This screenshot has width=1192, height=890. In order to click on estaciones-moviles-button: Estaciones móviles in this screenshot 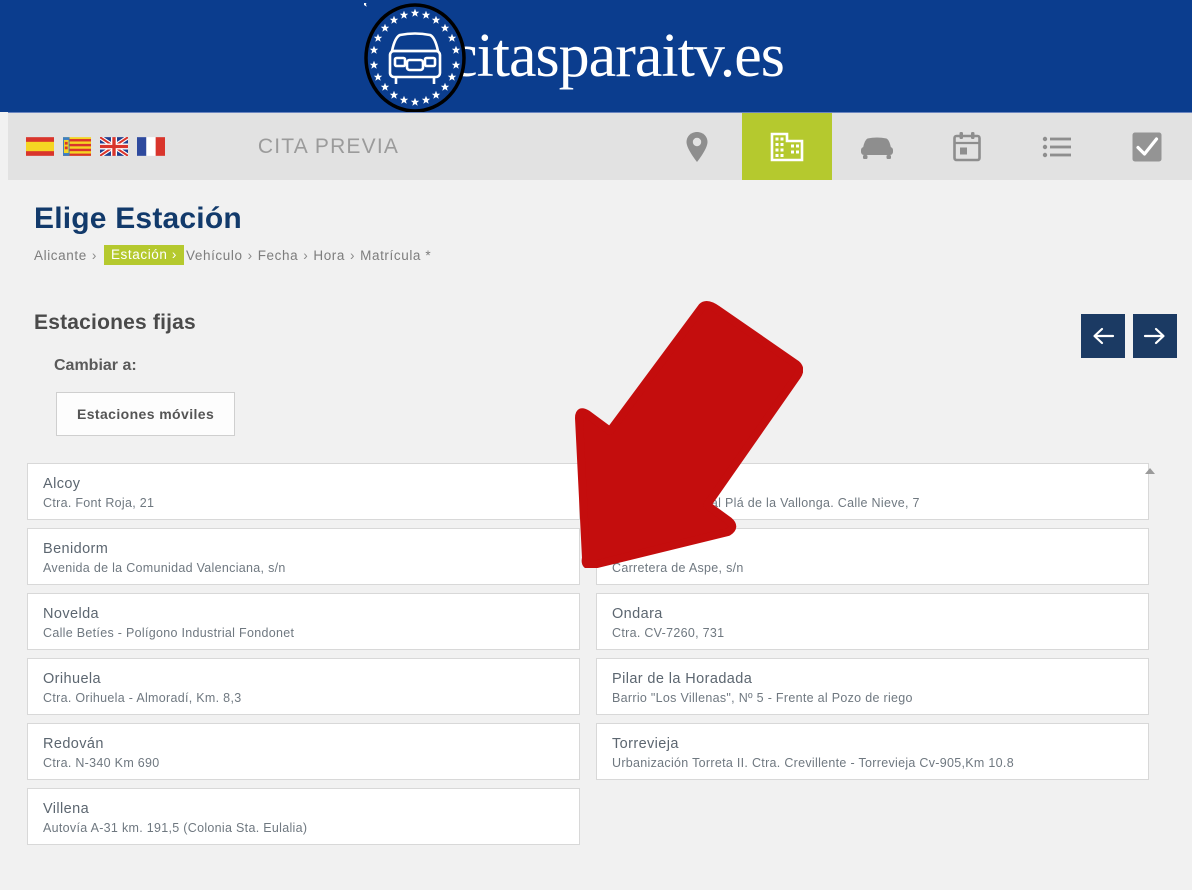, I will do `click(146, 414)`.